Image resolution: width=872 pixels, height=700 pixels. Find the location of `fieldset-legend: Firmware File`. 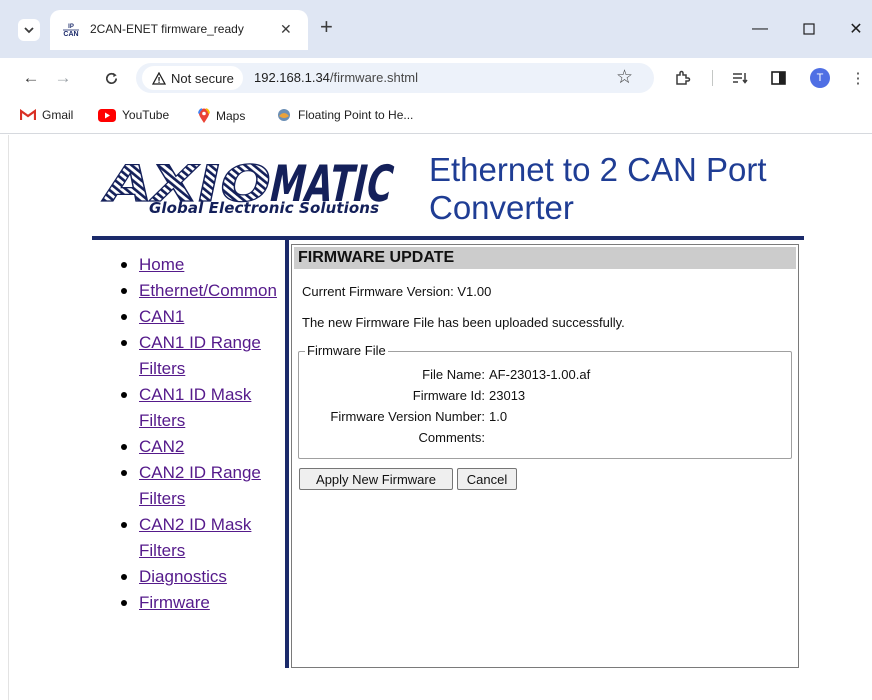

fieldset-legend: Firmware File is located at coordinates (346, 350).